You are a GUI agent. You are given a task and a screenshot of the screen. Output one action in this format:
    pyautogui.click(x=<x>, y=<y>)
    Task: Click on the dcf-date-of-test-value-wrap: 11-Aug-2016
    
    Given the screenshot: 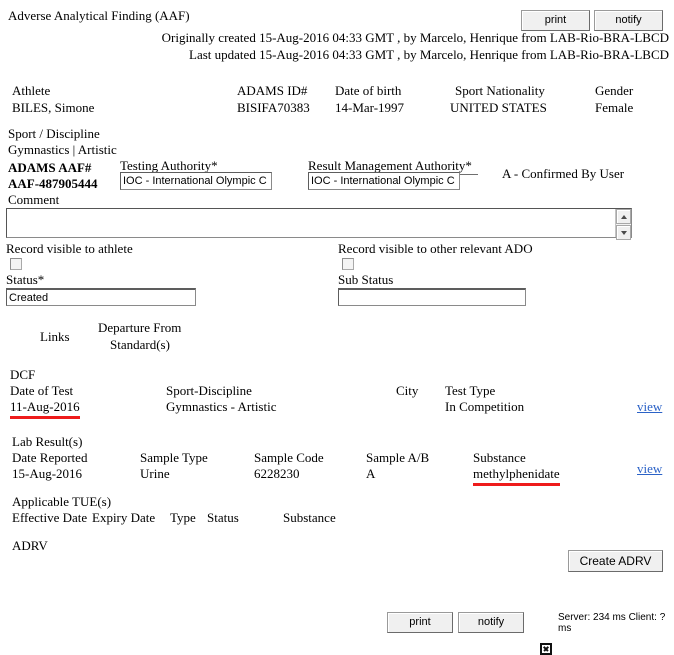 What is the action you would take?
    pyautogui.click(x=45, y=409)
    